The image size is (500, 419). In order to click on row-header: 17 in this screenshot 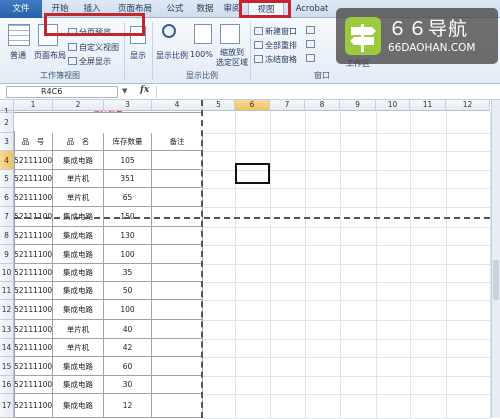, I will do `click(7, 406)`.